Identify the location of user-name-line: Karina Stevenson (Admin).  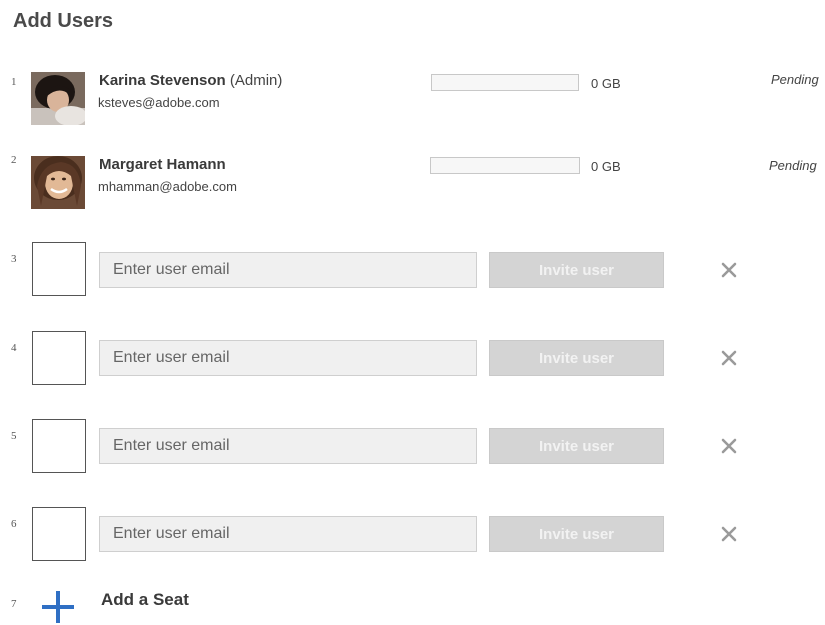
(190, 80).